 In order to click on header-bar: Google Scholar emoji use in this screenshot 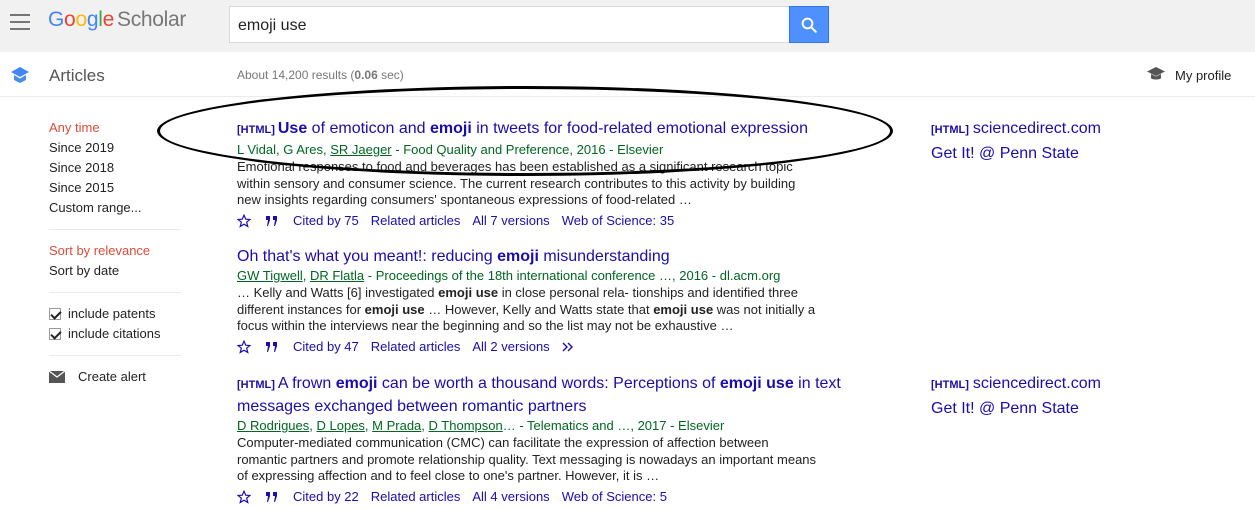, I will do `click(627, 26)`.